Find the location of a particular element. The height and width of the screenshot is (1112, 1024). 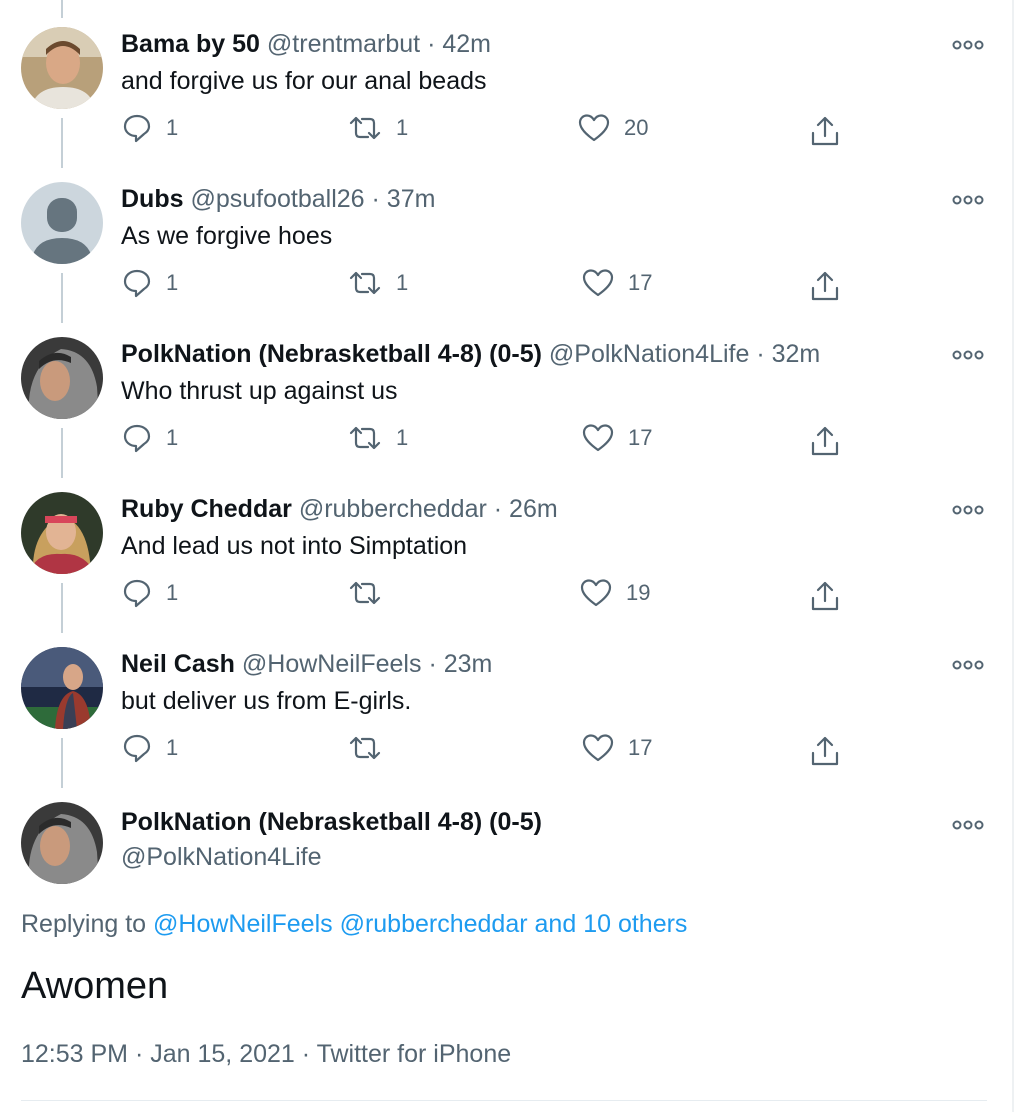

like-button: 20 is located at coordinates (613, 128).